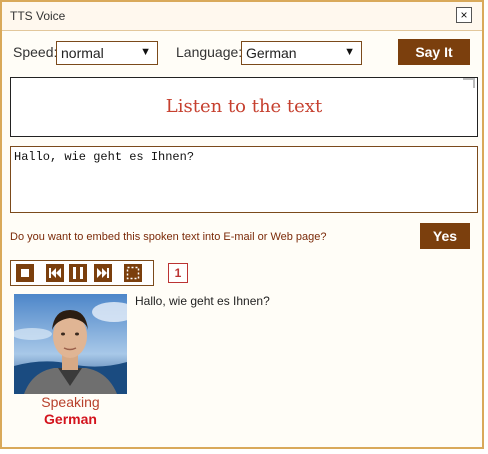  I want to click on playback-controls, so click(82, 273).